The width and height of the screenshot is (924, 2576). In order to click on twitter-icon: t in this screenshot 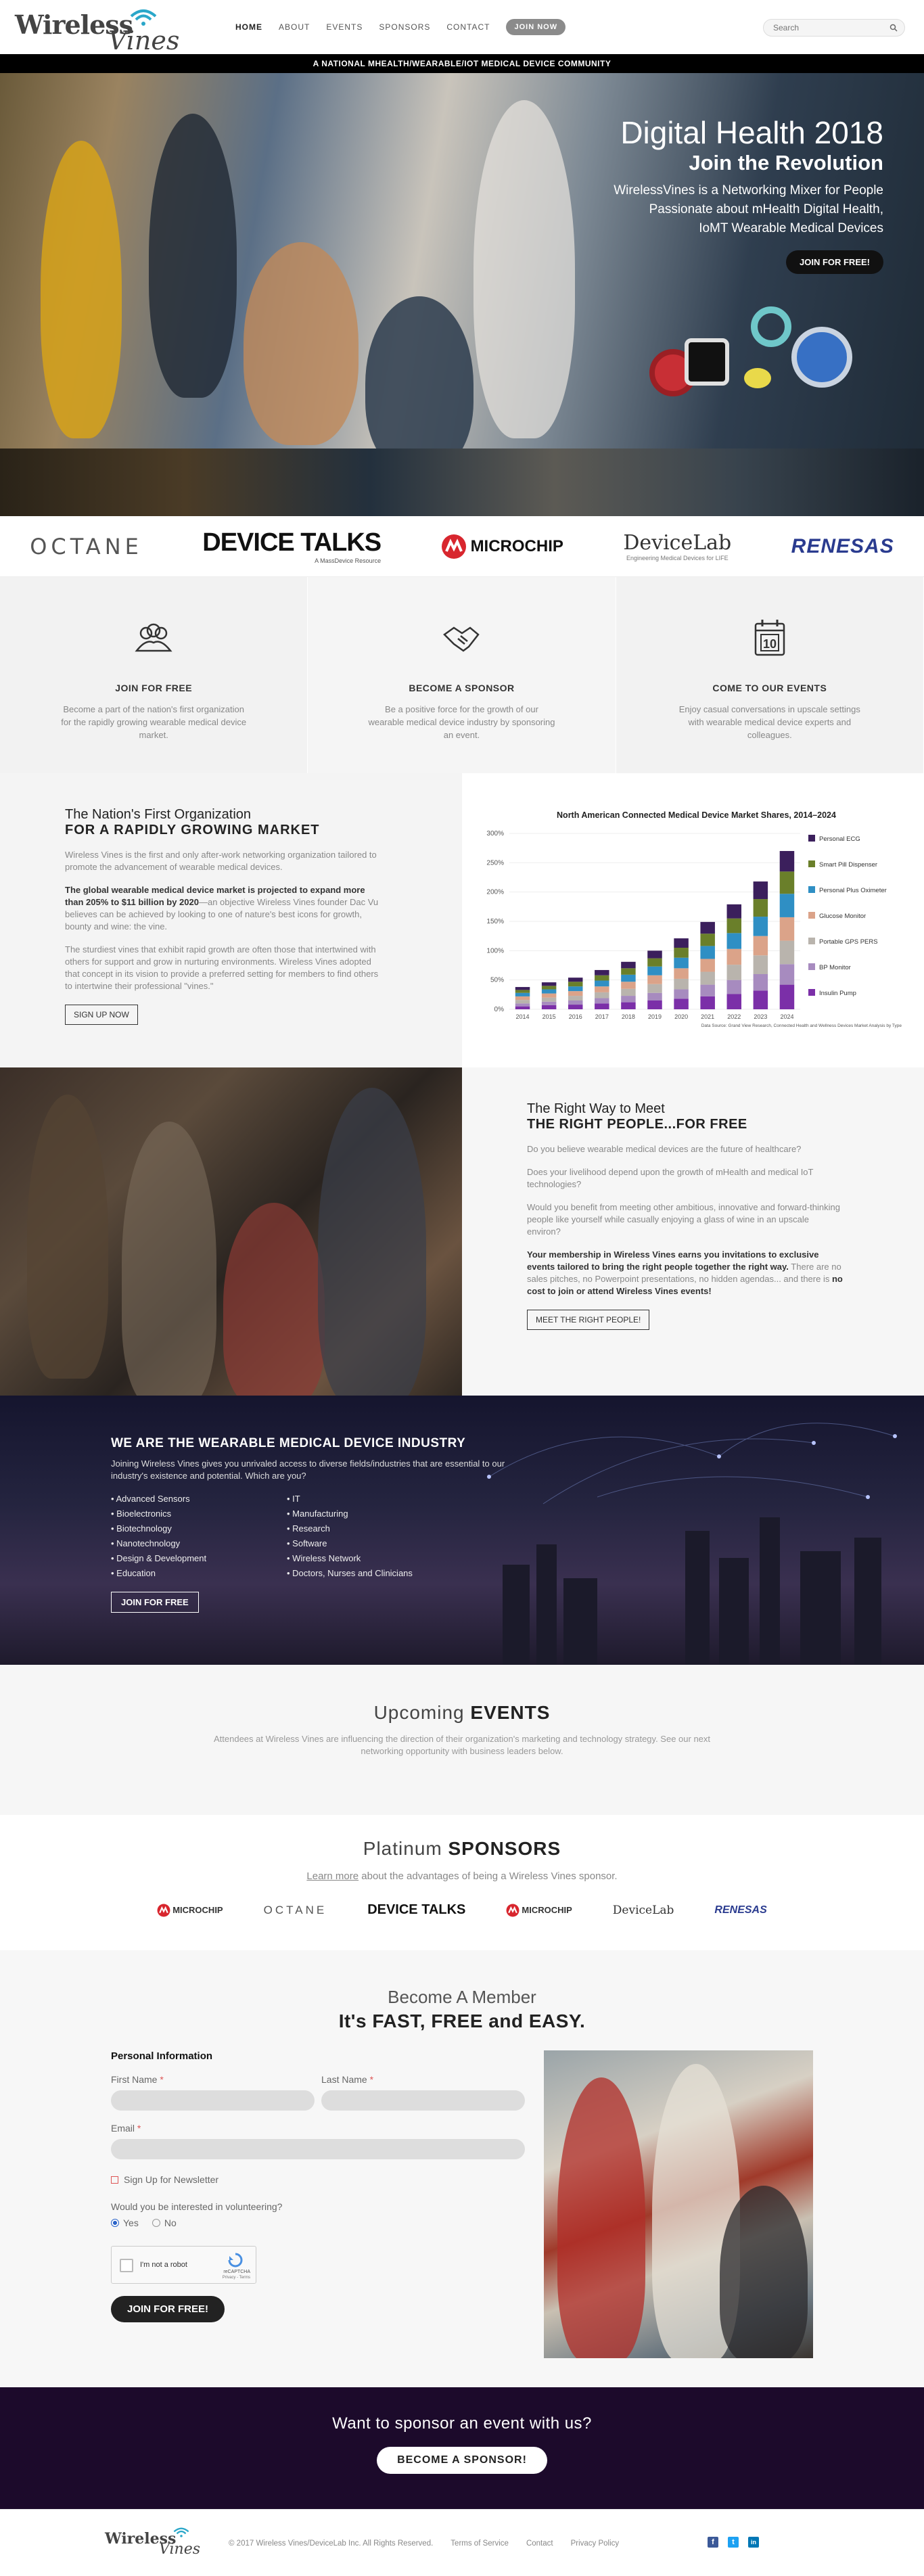, I will do `click(733, 2542)`.